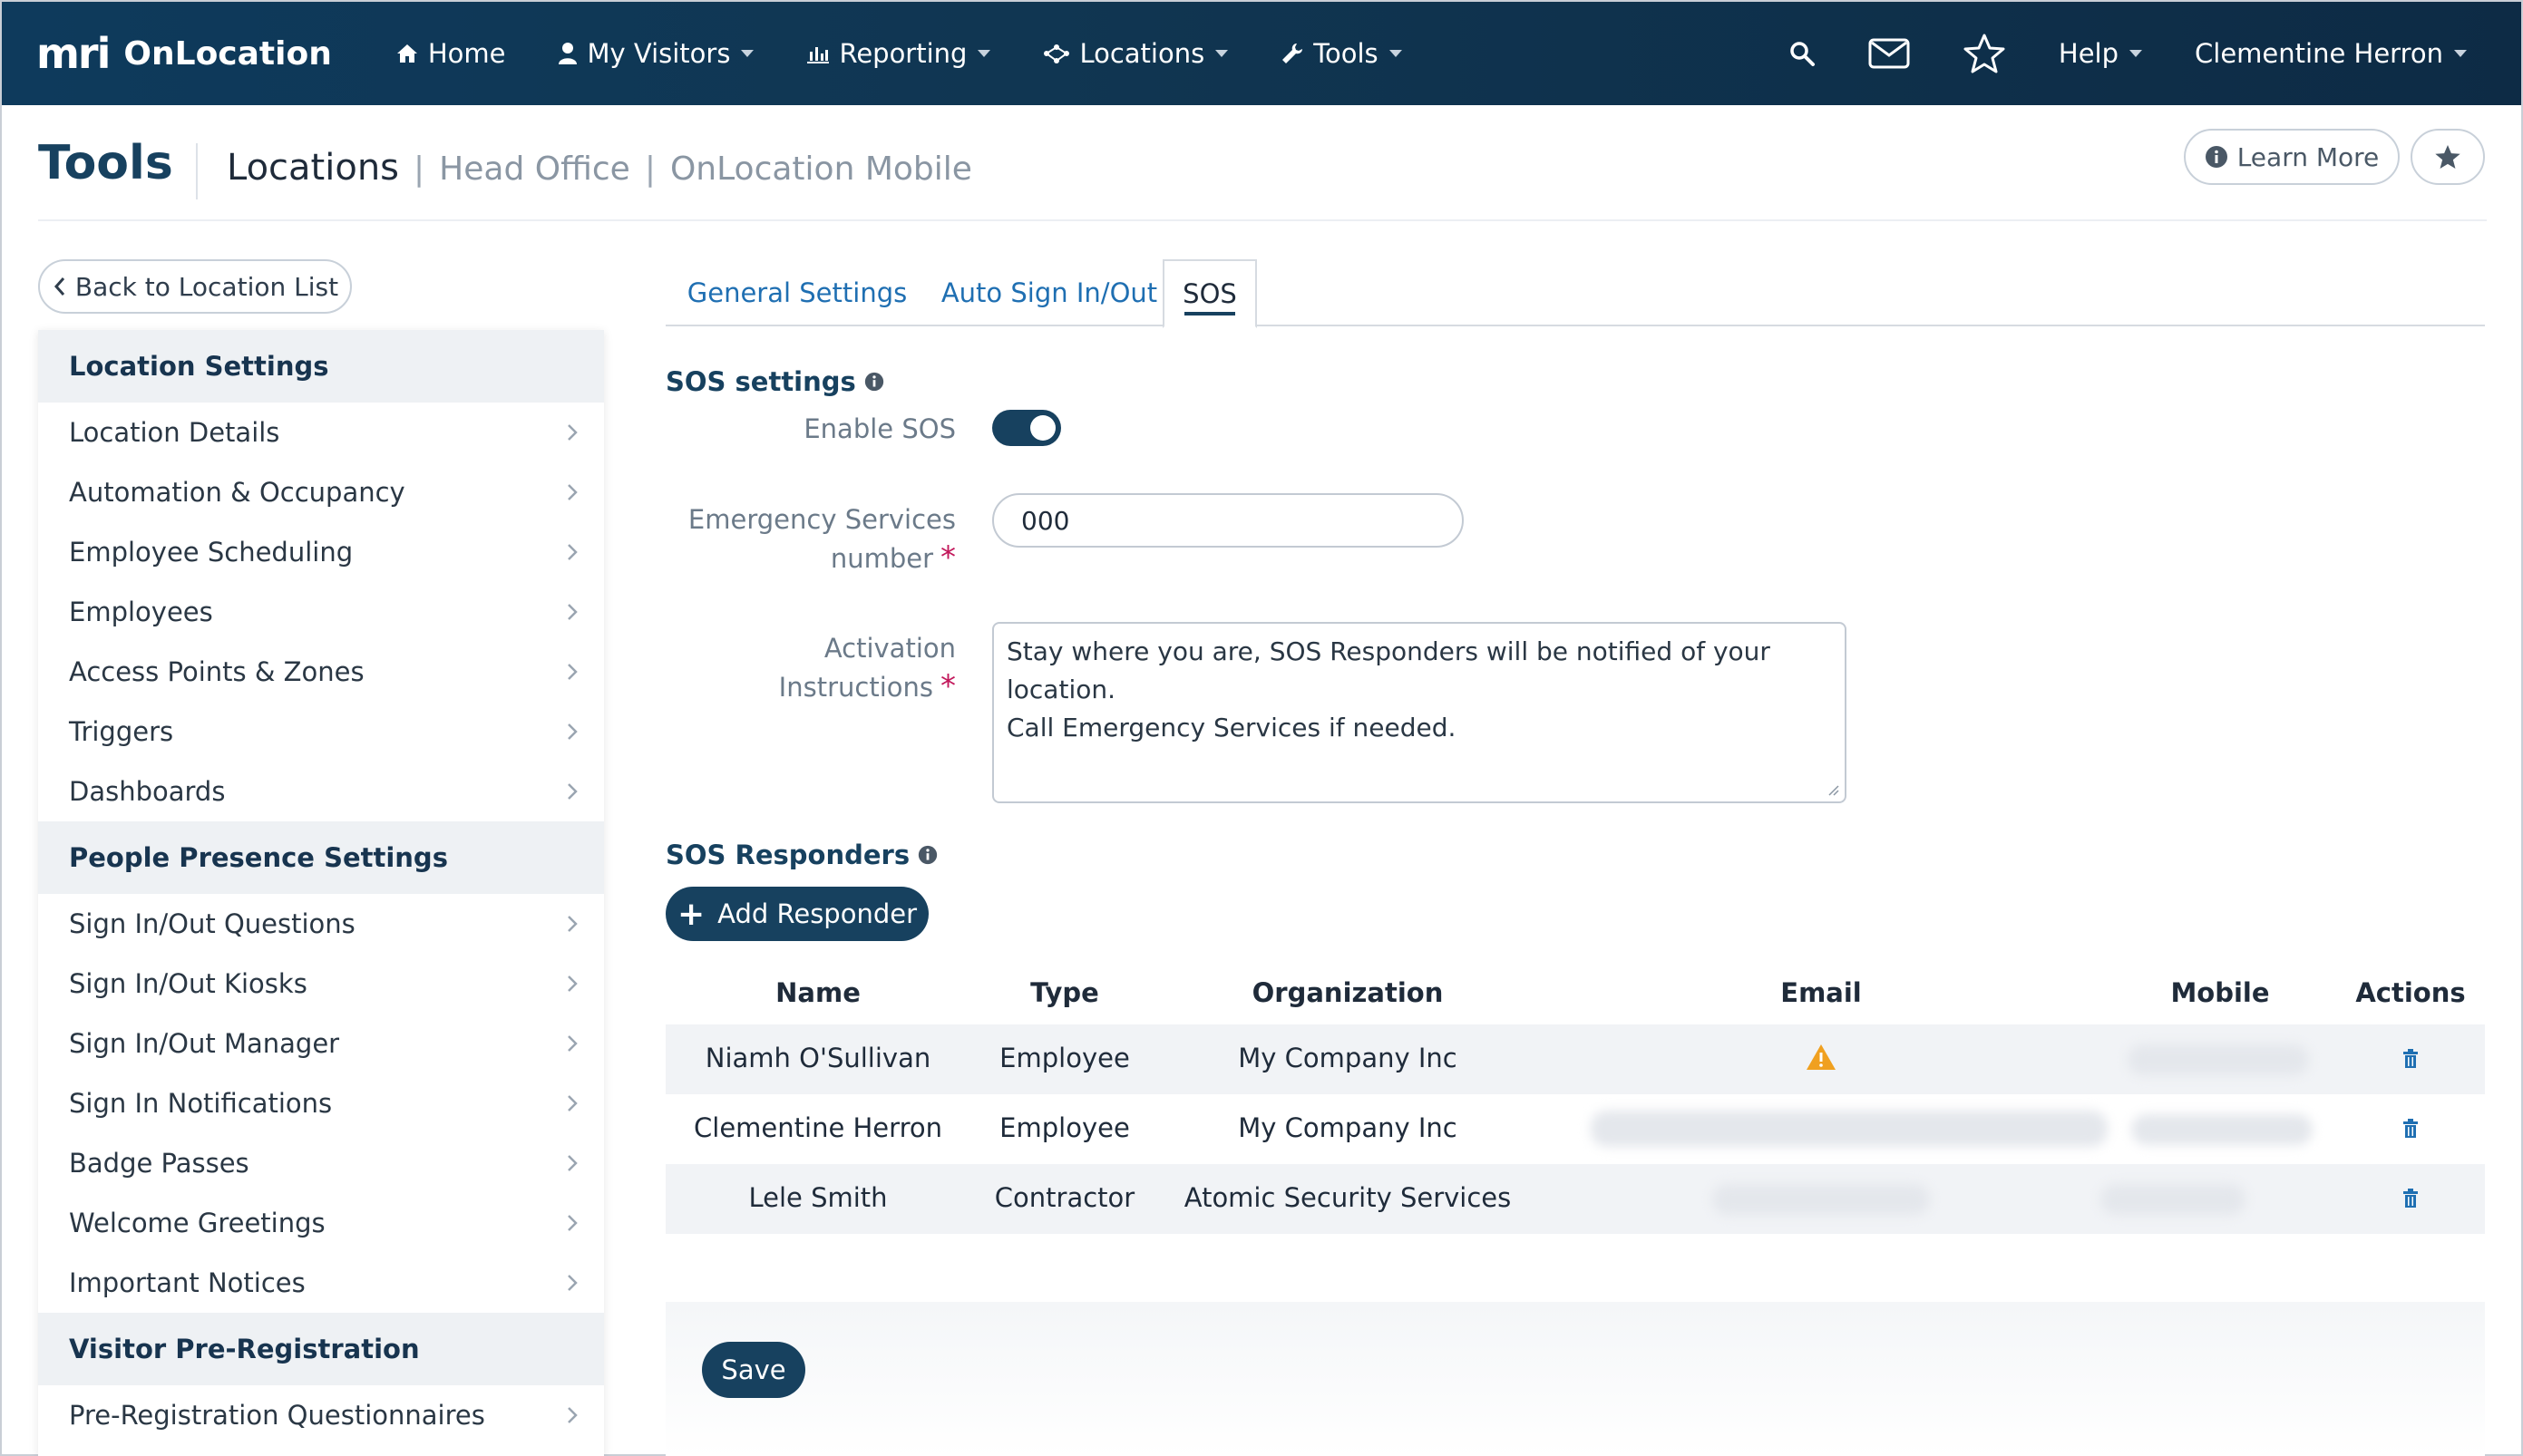 The height and width of the screenshot is (1456, 2523). I want to click on sidebar-item-employee-scheduling: Employee Scheduling, so click(321, 552).